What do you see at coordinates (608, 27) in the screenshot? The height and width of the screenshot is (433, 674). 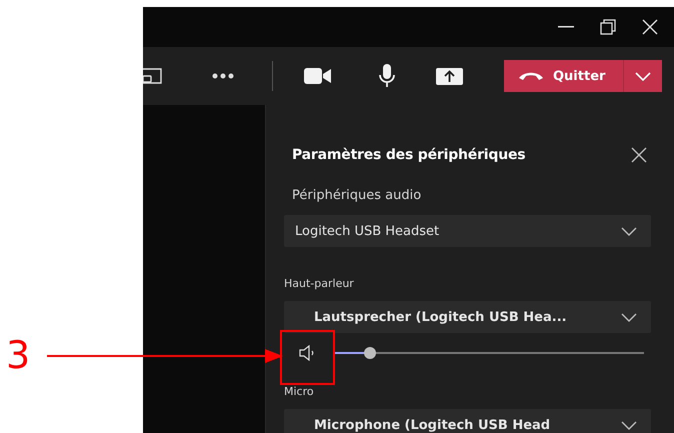 I see `restore-icon` at bounding box center [608, 27].